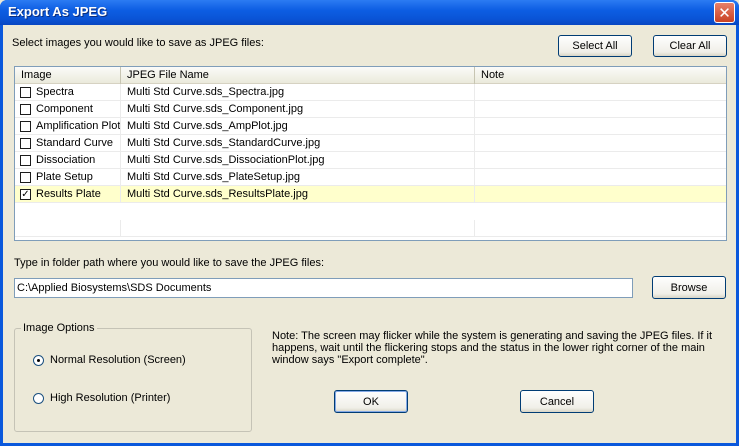 Image resolution: width=739 pixels, height=446 pixels. What do you see at coordinates (75, 143) in the screenshot?
I see `image-name: Standard Curve` at bounding box center [75, 143].